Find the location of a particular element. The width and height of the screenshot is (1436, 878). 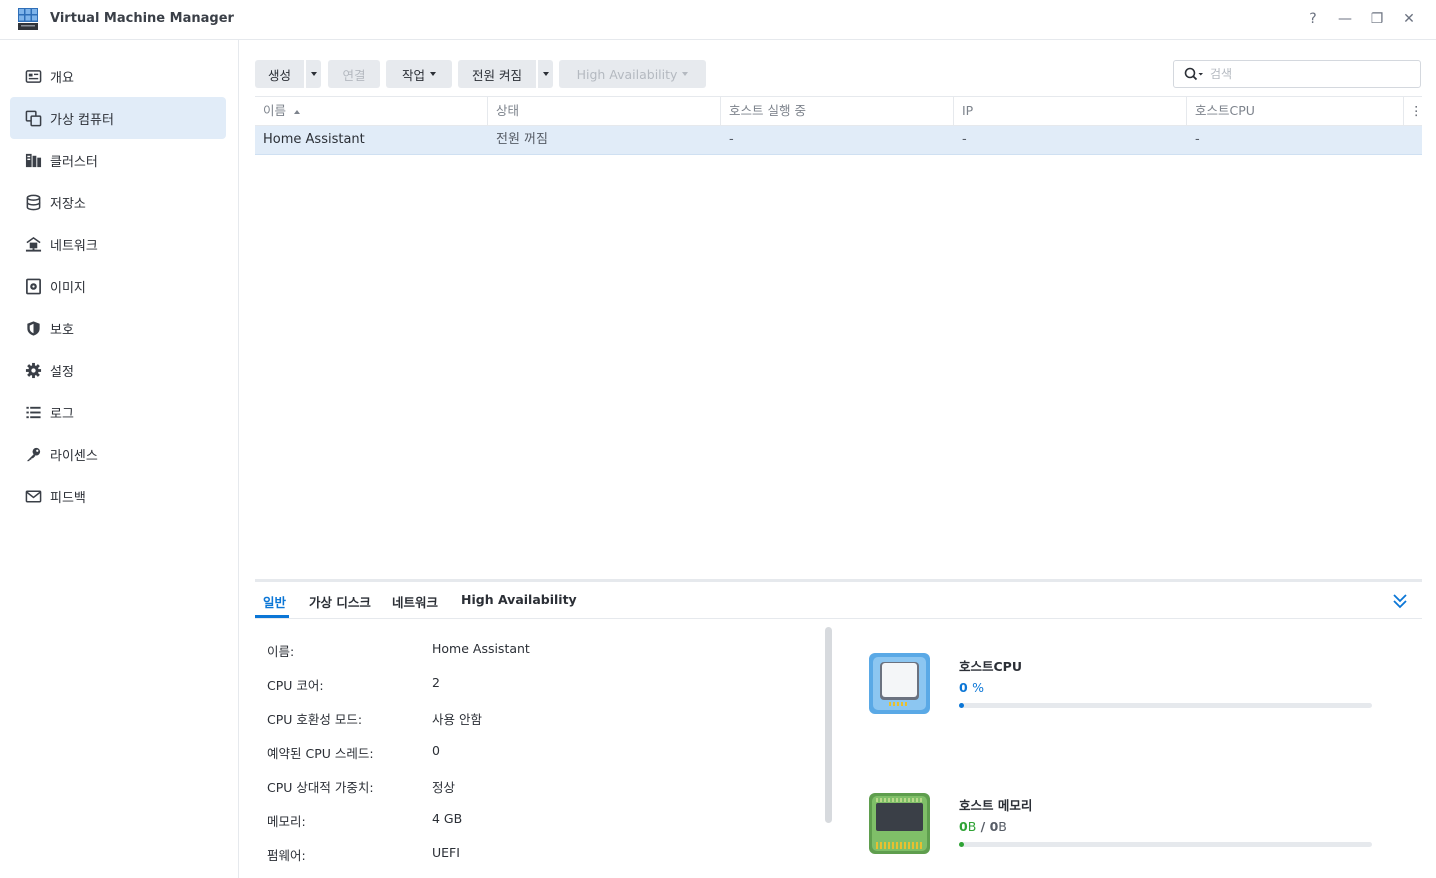

shield-icon is located at coordinates (33, 328).